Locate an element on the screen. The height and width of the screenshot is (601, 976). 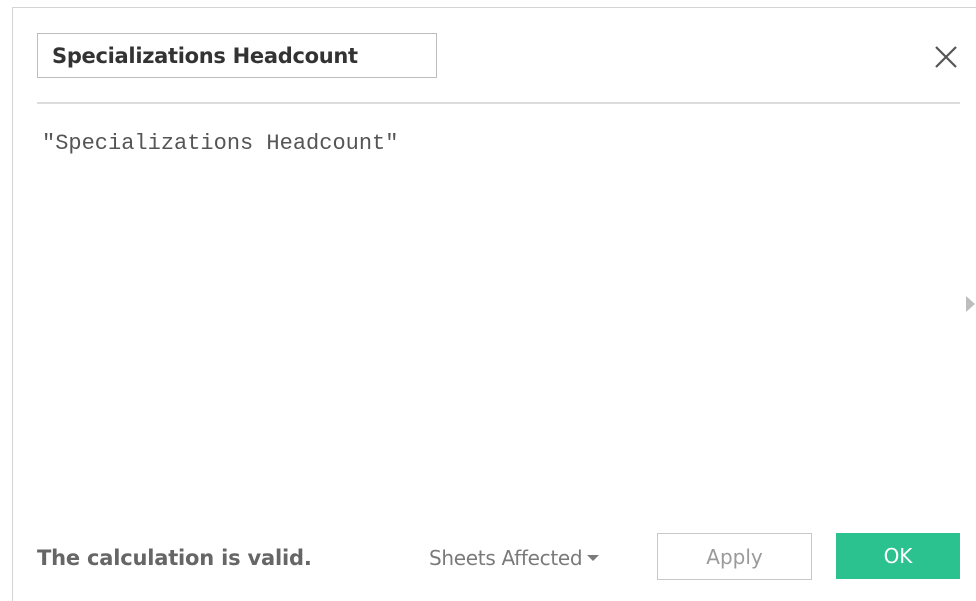
sheets-affected-dropdown: Sheets Affected is located at coordinates (514, 558).